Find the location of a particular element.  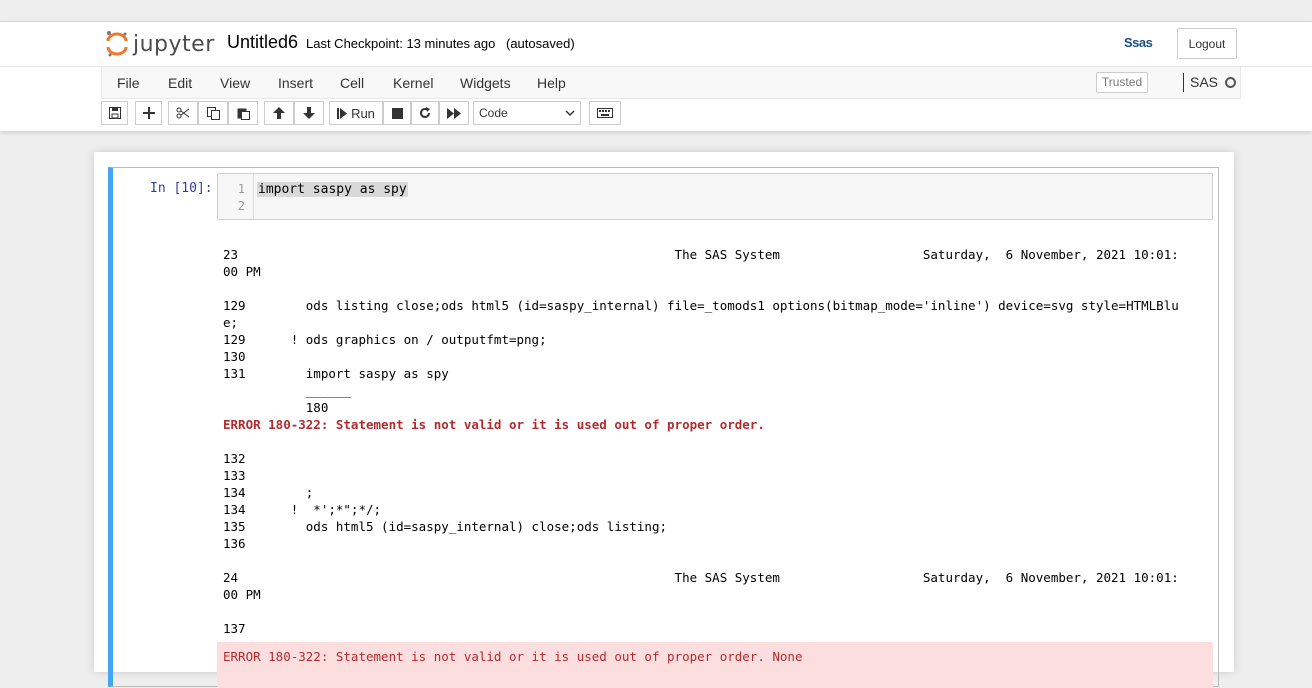

code-line: import saspy as spy is located at coordinates (332, 189).